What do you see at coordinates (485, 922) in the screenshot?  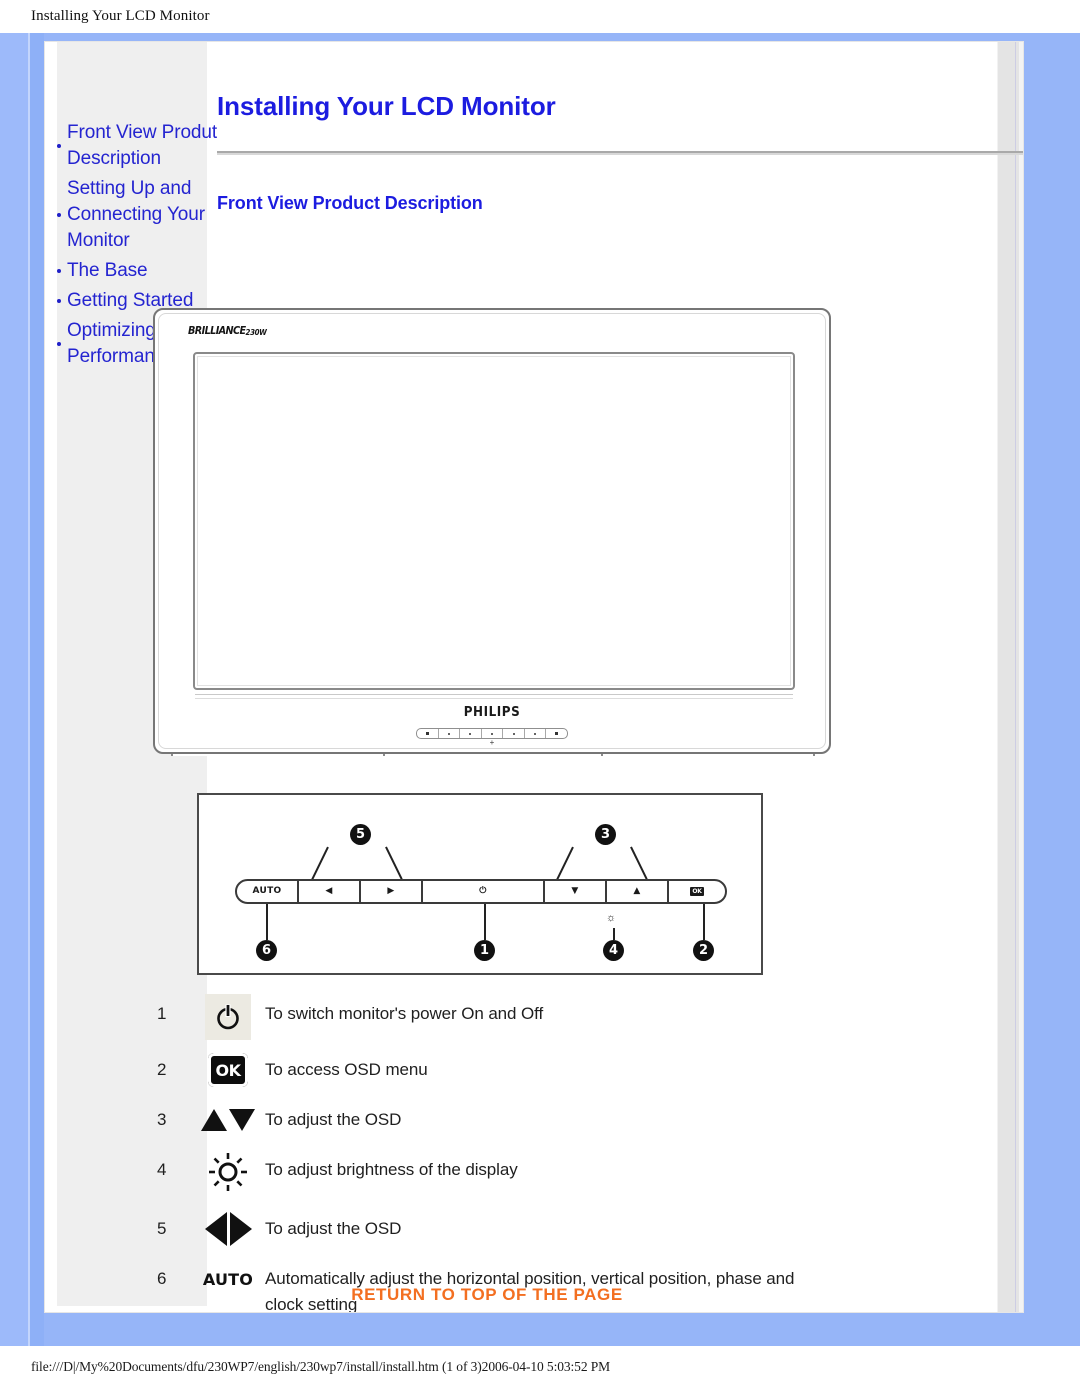 I see `callout-1-leader` at bounding box center [485, 922].